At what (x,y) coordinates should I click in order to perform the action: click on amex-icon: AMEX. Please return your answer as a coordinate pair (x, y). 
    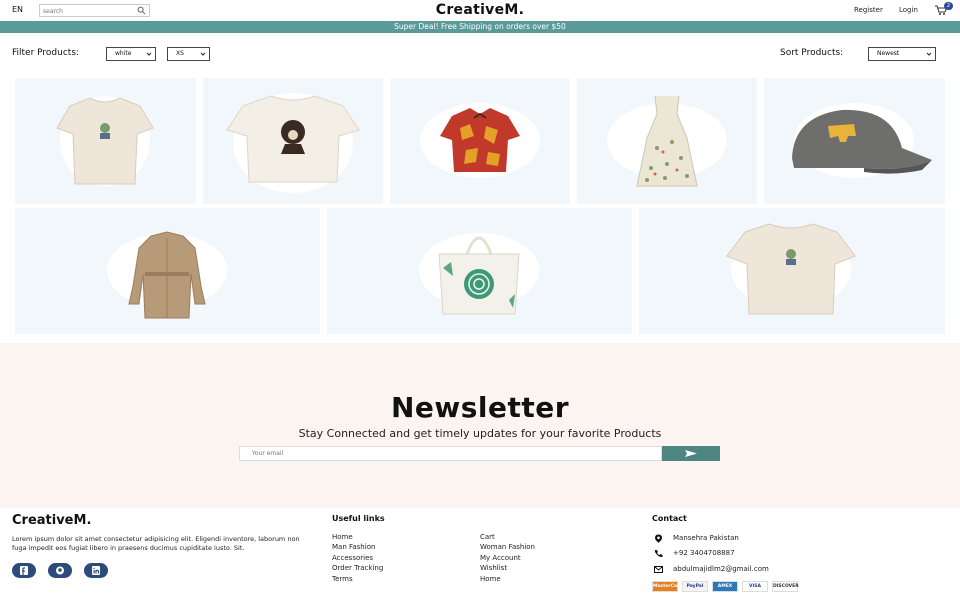
    Looking at the image, I should click on (725, 586).